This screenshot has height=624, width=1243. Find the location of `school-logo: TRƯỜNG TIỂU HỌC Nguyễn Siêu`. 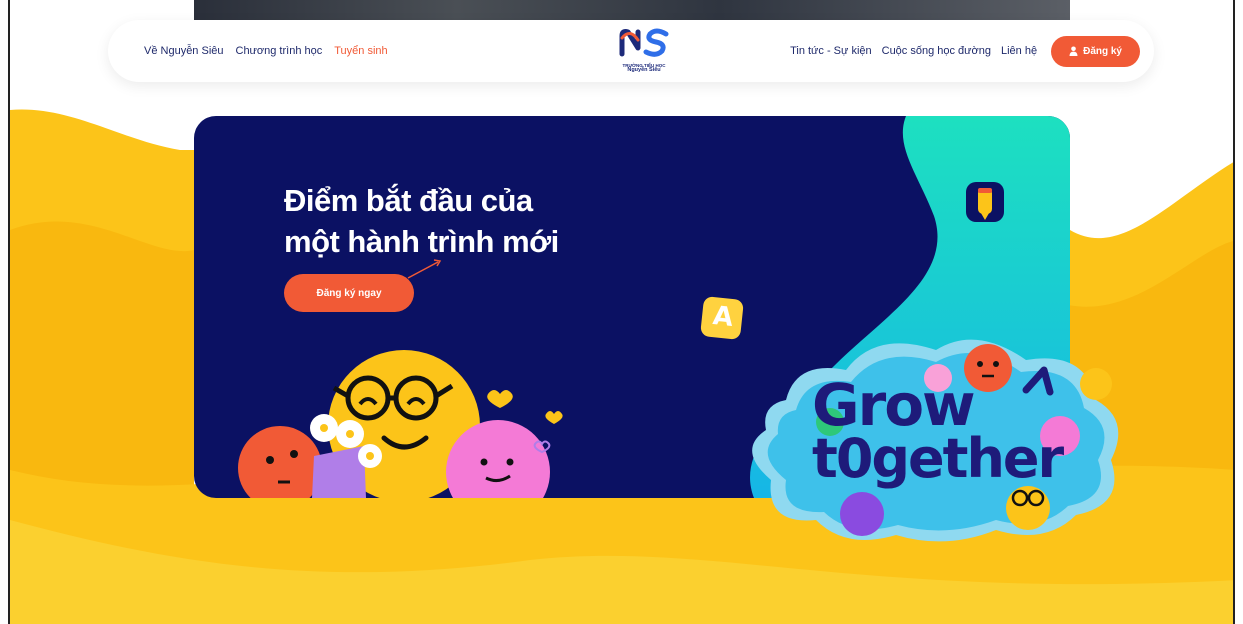

school-logo: TRƯỜNG TIỂU HỌC Nguyễn Siêu is located at coordinates (644, 51).